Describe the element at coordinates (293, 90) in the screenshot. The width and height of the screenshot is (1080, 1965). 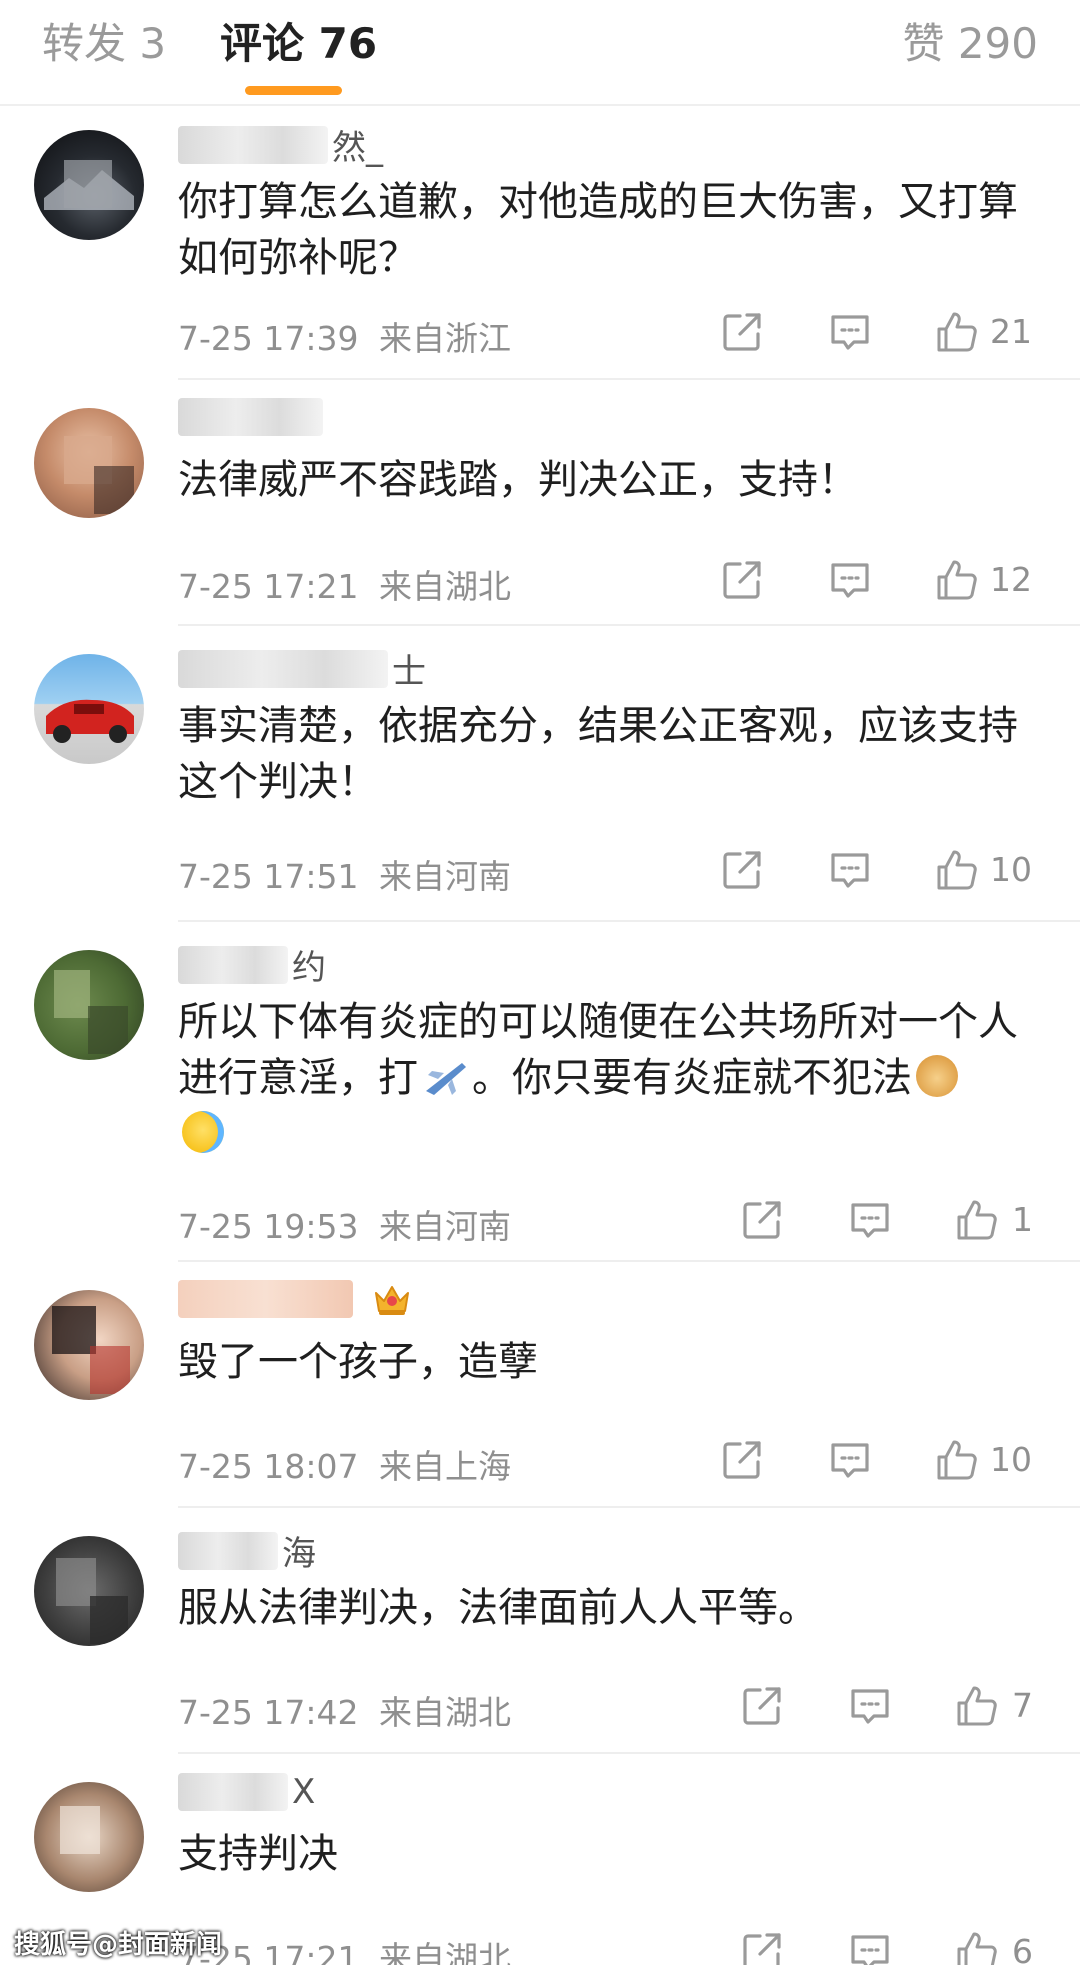
I see `active-tab-indicator` at that location.